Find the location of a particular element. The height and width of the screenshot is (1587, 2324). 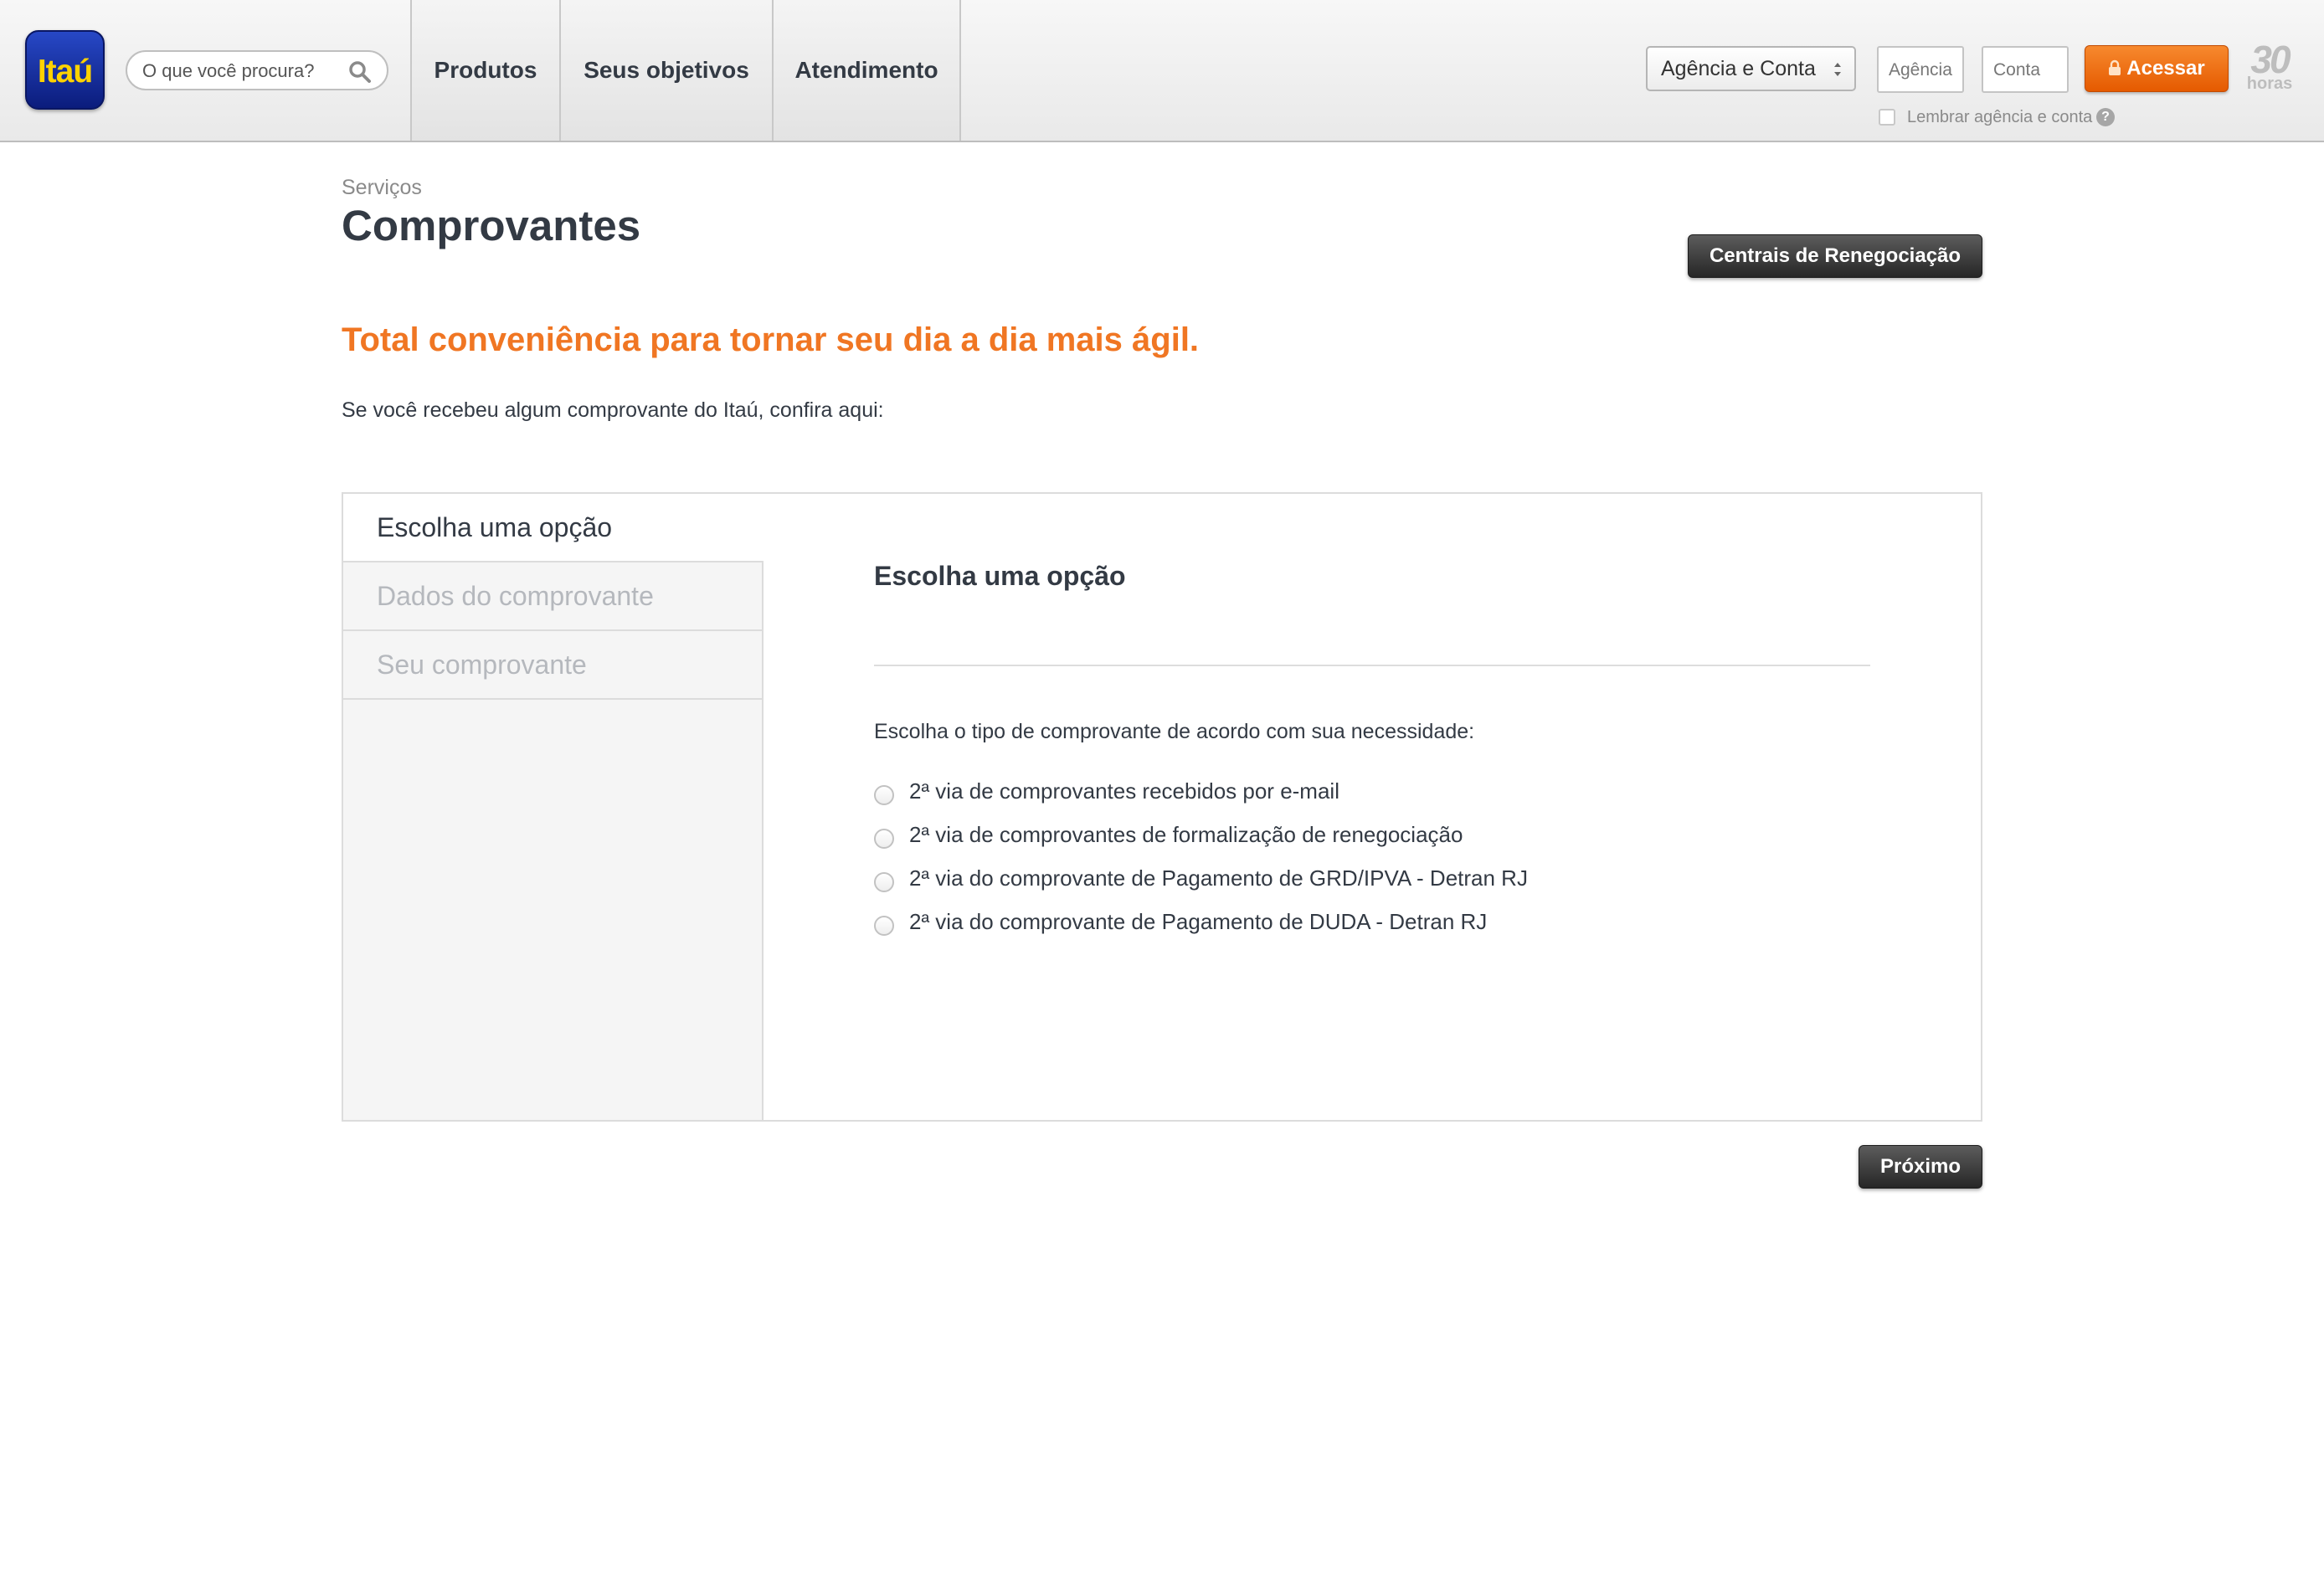

step-dados-comprovante: Dados do comprovante is located at coordinates (553, 596).